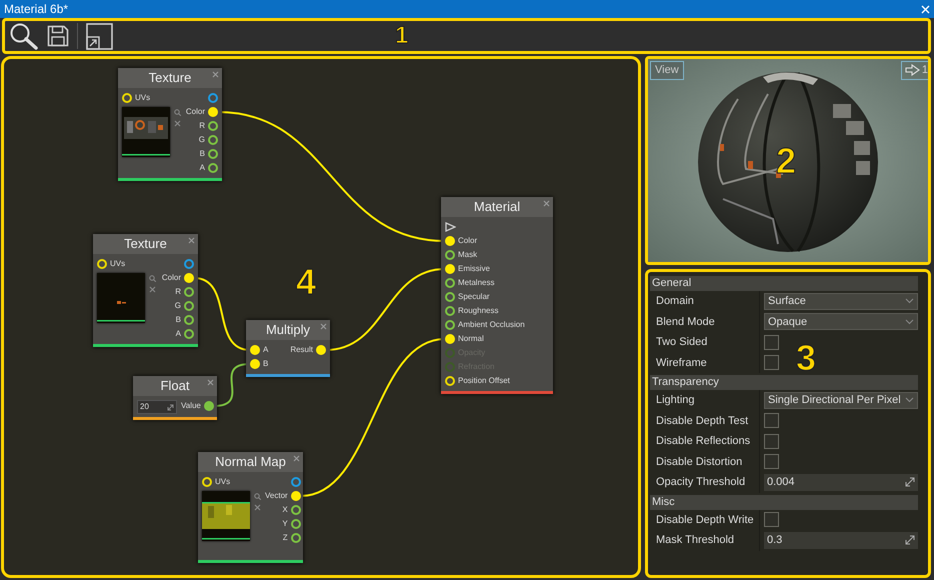 The width and height of the screenshot is (934, 580). Describe the element at coordinates (705, 301) in the screenshot. I see `property-label: Domain` at that location.